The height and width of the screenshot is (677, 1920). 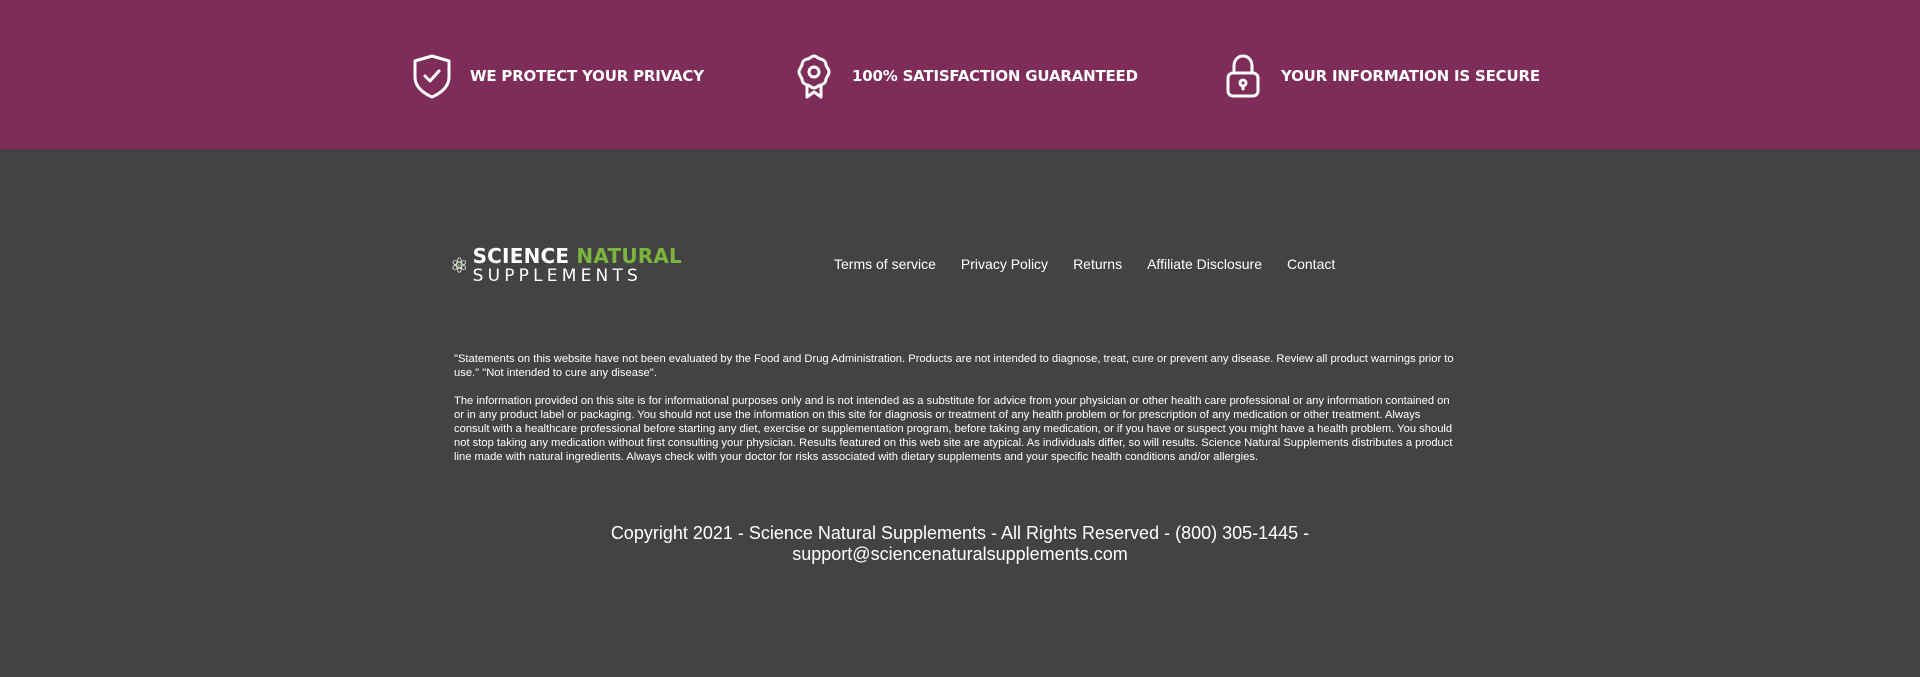 What do you see at coordinates (1097, 264) in the screenshot?
I see `footer-link-returns: Returns` at bounding box center [1097, 264].